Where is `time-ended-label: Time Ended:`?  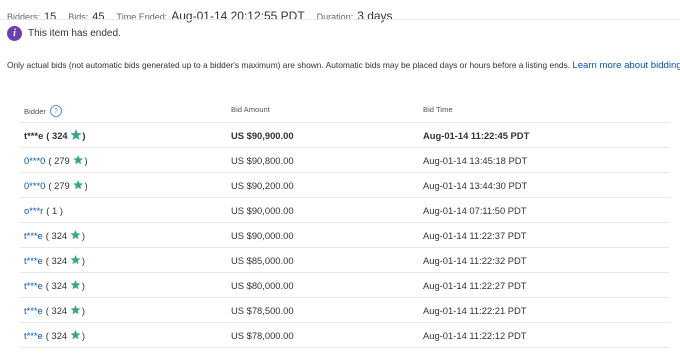
time-ended-label: Time Ended: is located at coordinates (142, 17).